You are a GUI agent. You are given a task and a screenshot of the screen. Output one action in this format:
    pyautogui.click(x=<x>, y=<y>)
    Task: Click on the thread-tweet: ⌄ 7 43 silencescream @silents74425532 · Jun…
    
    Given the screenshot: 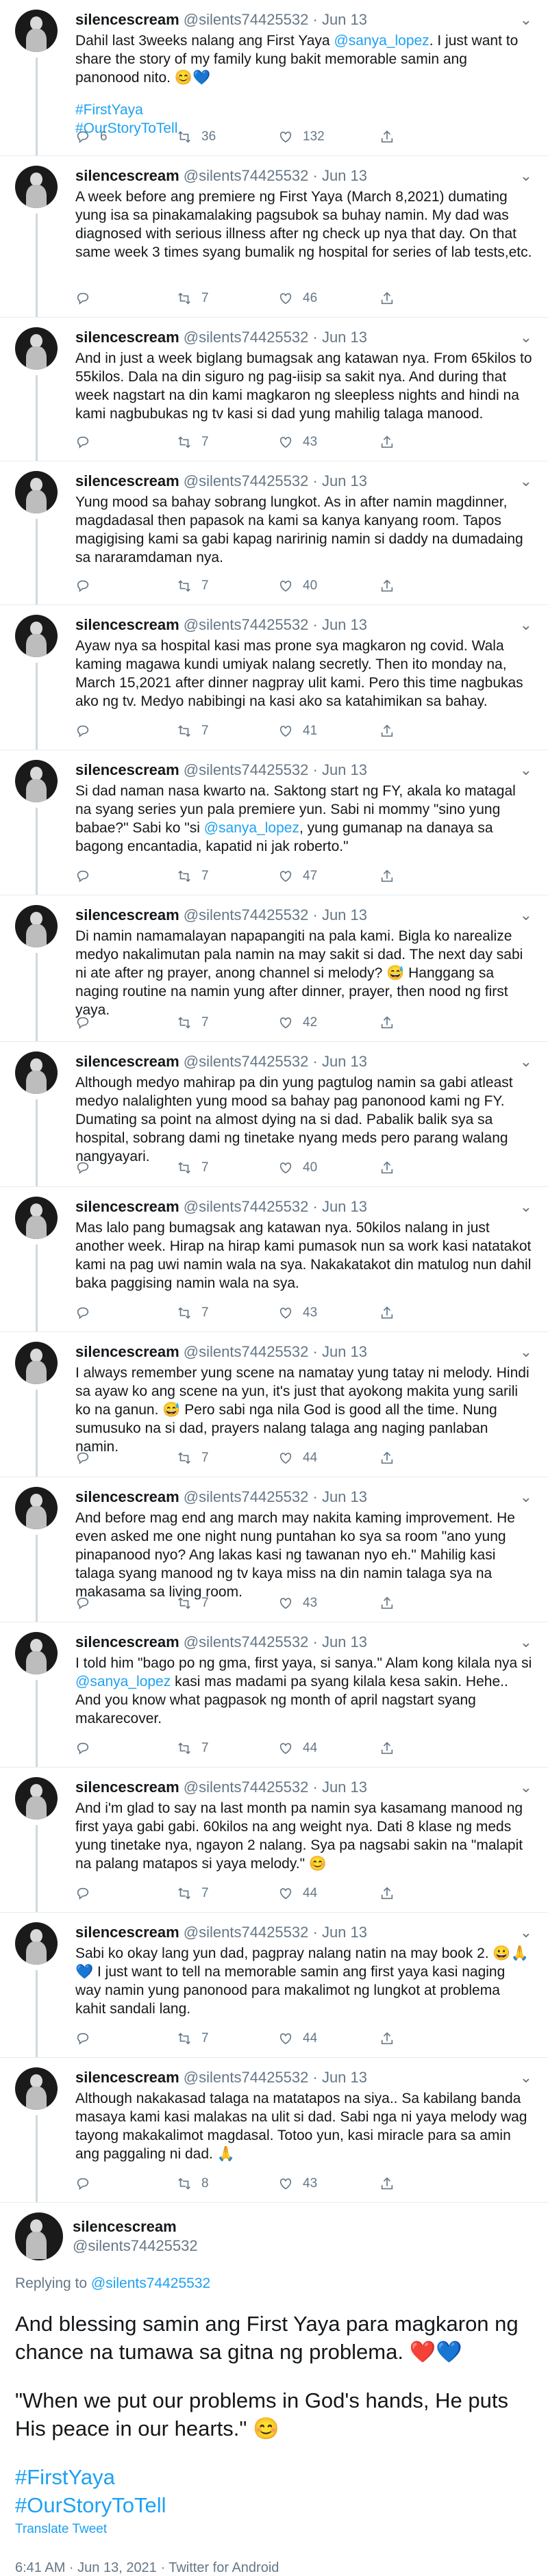 What is the action you would take?
    pyautogui.click(x=274, y=389)
    